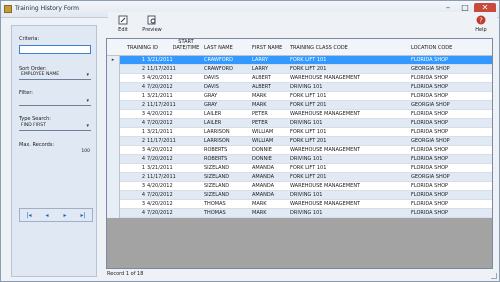  Describe the element at coordinates (431, 48) in the screenshot. I see `column-header: LOCATION CODE` at that location.